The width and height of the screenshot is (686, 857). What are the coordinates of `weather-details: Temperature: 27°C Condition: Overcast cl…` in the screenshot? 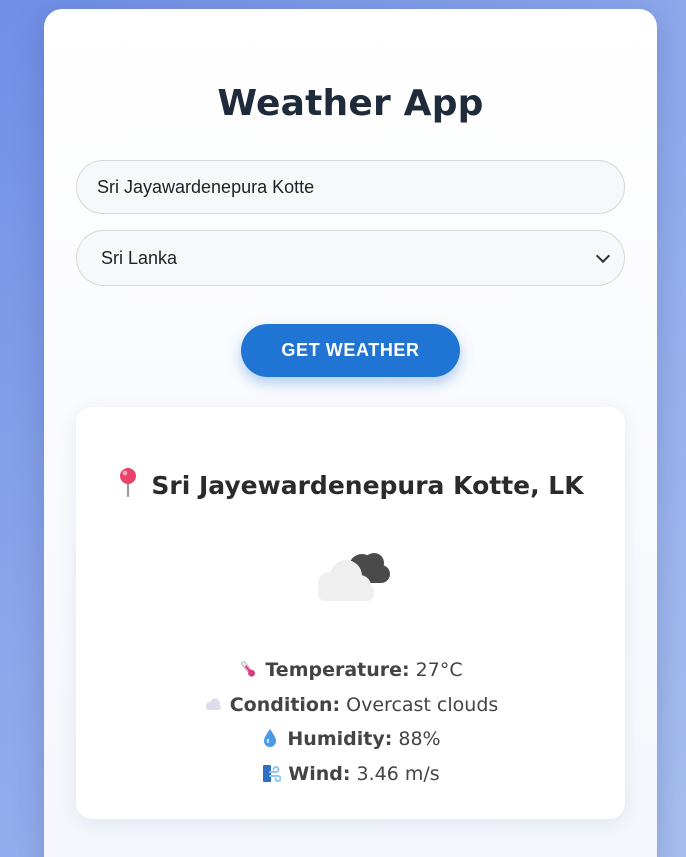 It's located at (350, 722).